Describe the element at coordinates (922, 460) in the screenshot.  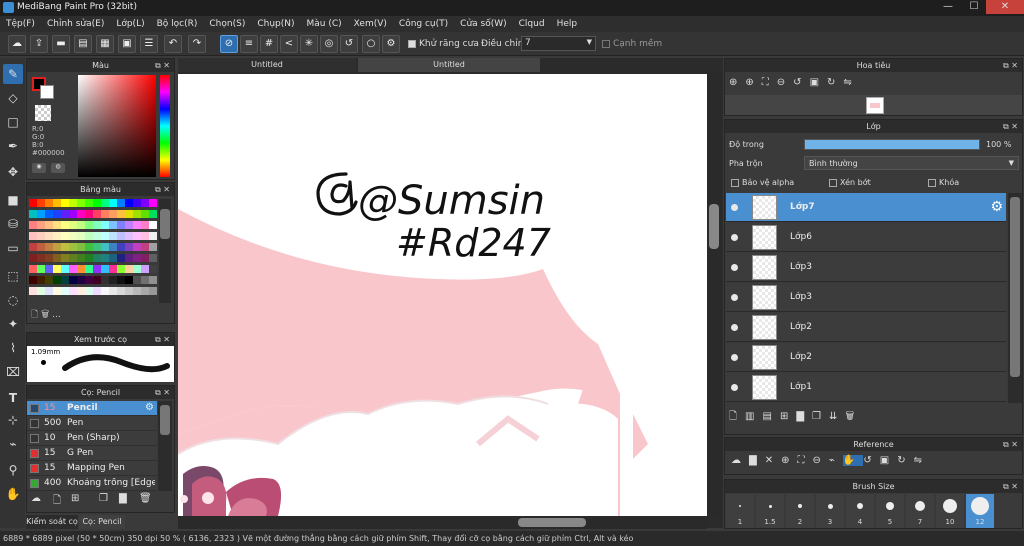
I see `ref-flip-icon: ⇋` at that location.